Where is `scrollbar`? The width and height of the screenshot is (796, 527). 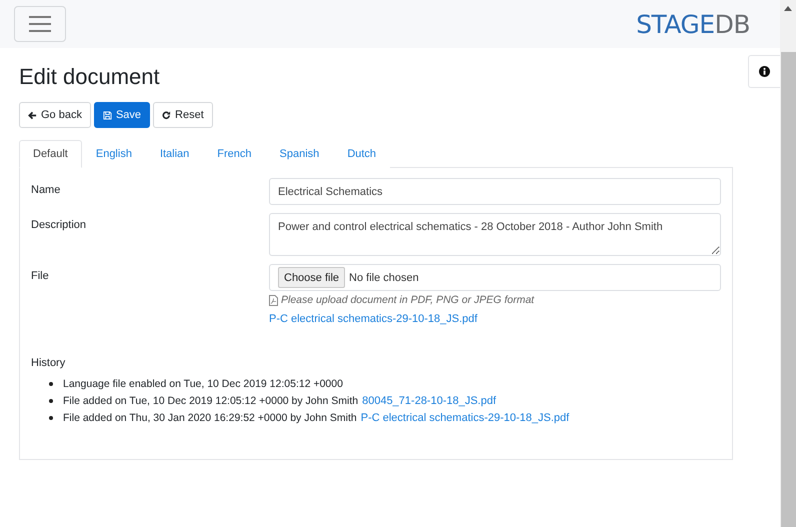 scrollbar is located at coordinates (788, 263).